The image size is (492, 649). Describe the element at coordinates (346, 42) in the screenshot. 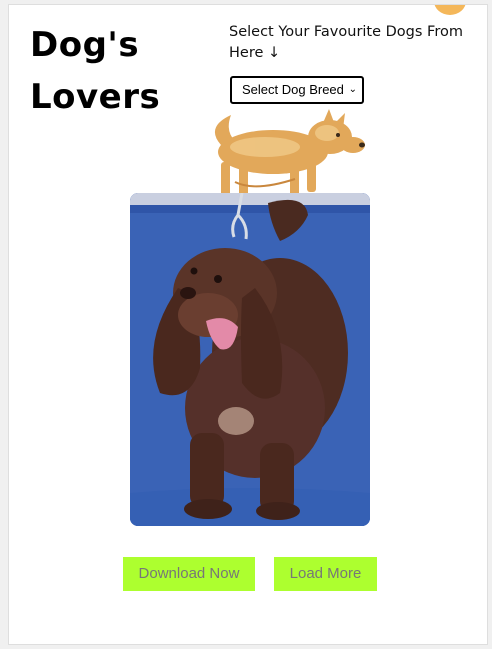

I see `select-instruction: Select Your Favourite Dogs From Here ↓` at that location.